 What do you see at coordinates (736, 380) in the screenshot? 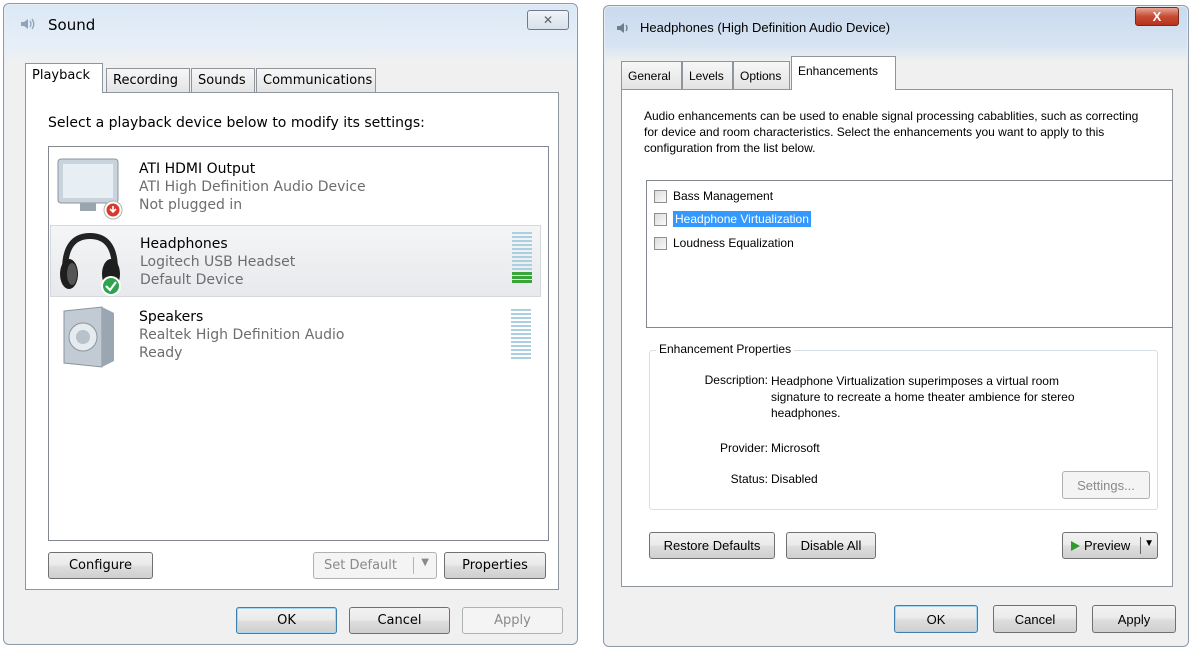
I see `description-label: Description:` at bounding box center [736, 380].